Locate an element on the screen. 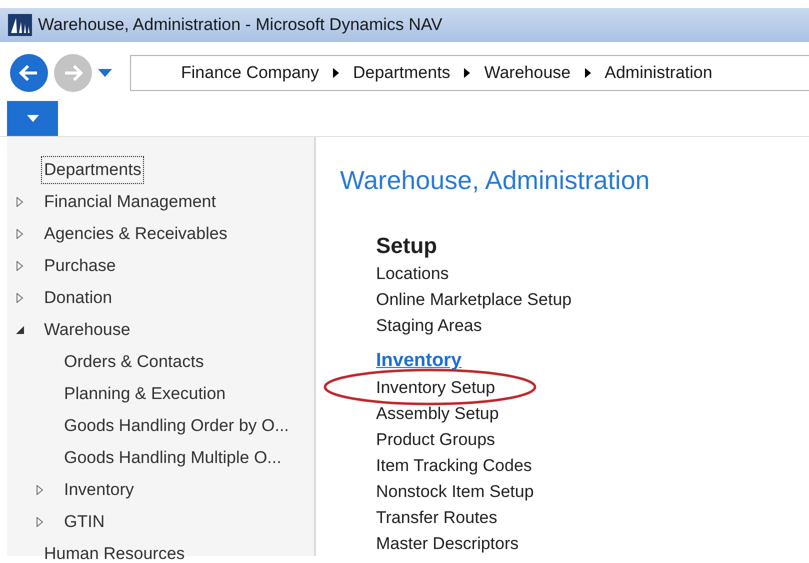 This screenshot has height=563, width=809. menu-dropdown-button is located at coordinates (32, 118).